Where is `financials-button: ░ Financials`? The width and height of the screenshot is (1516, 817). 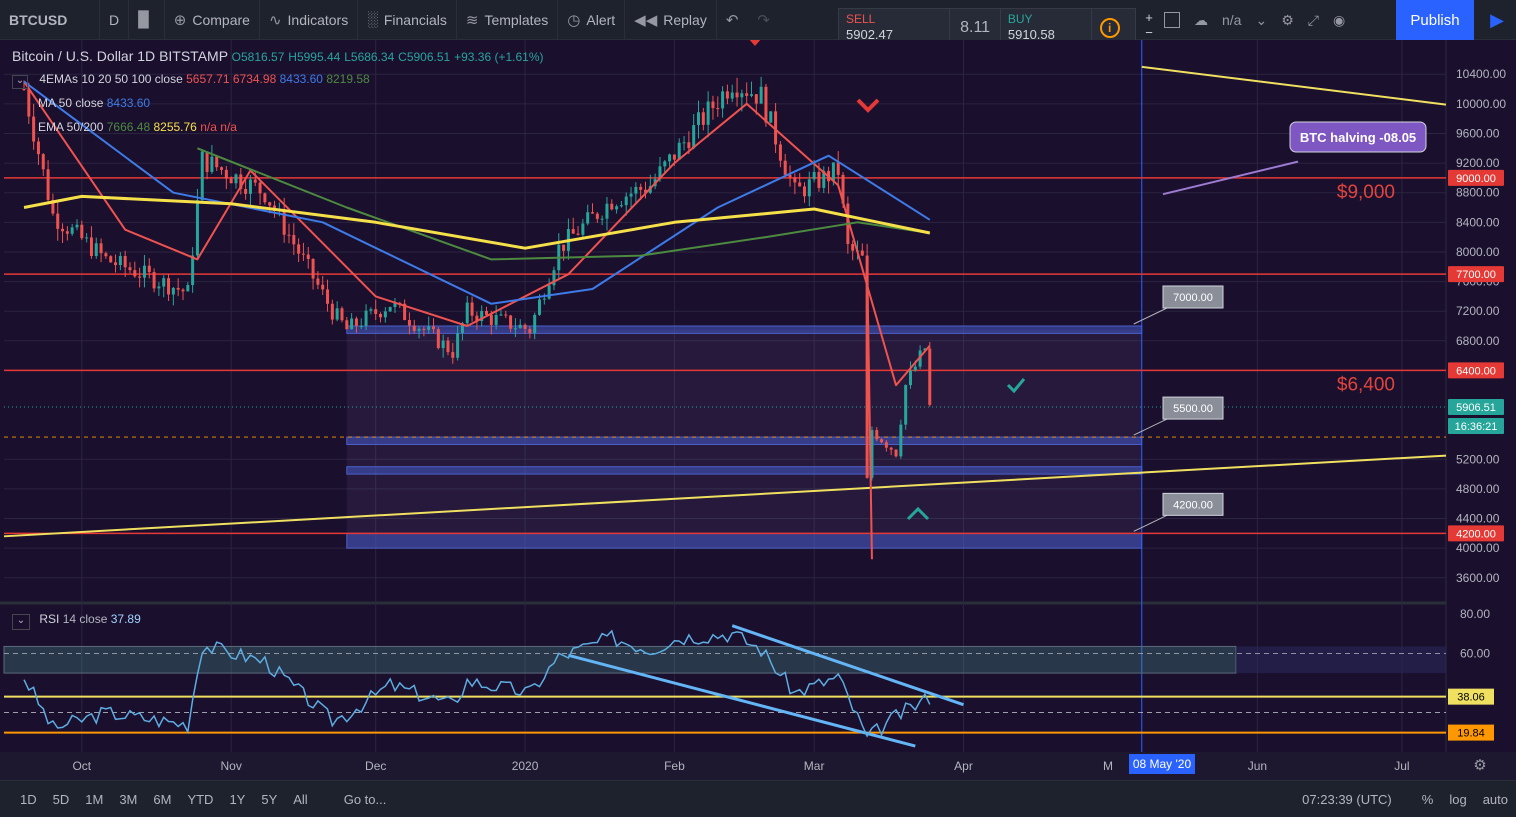 financials-button: ░ Financials is located at coordinates (407, 20).